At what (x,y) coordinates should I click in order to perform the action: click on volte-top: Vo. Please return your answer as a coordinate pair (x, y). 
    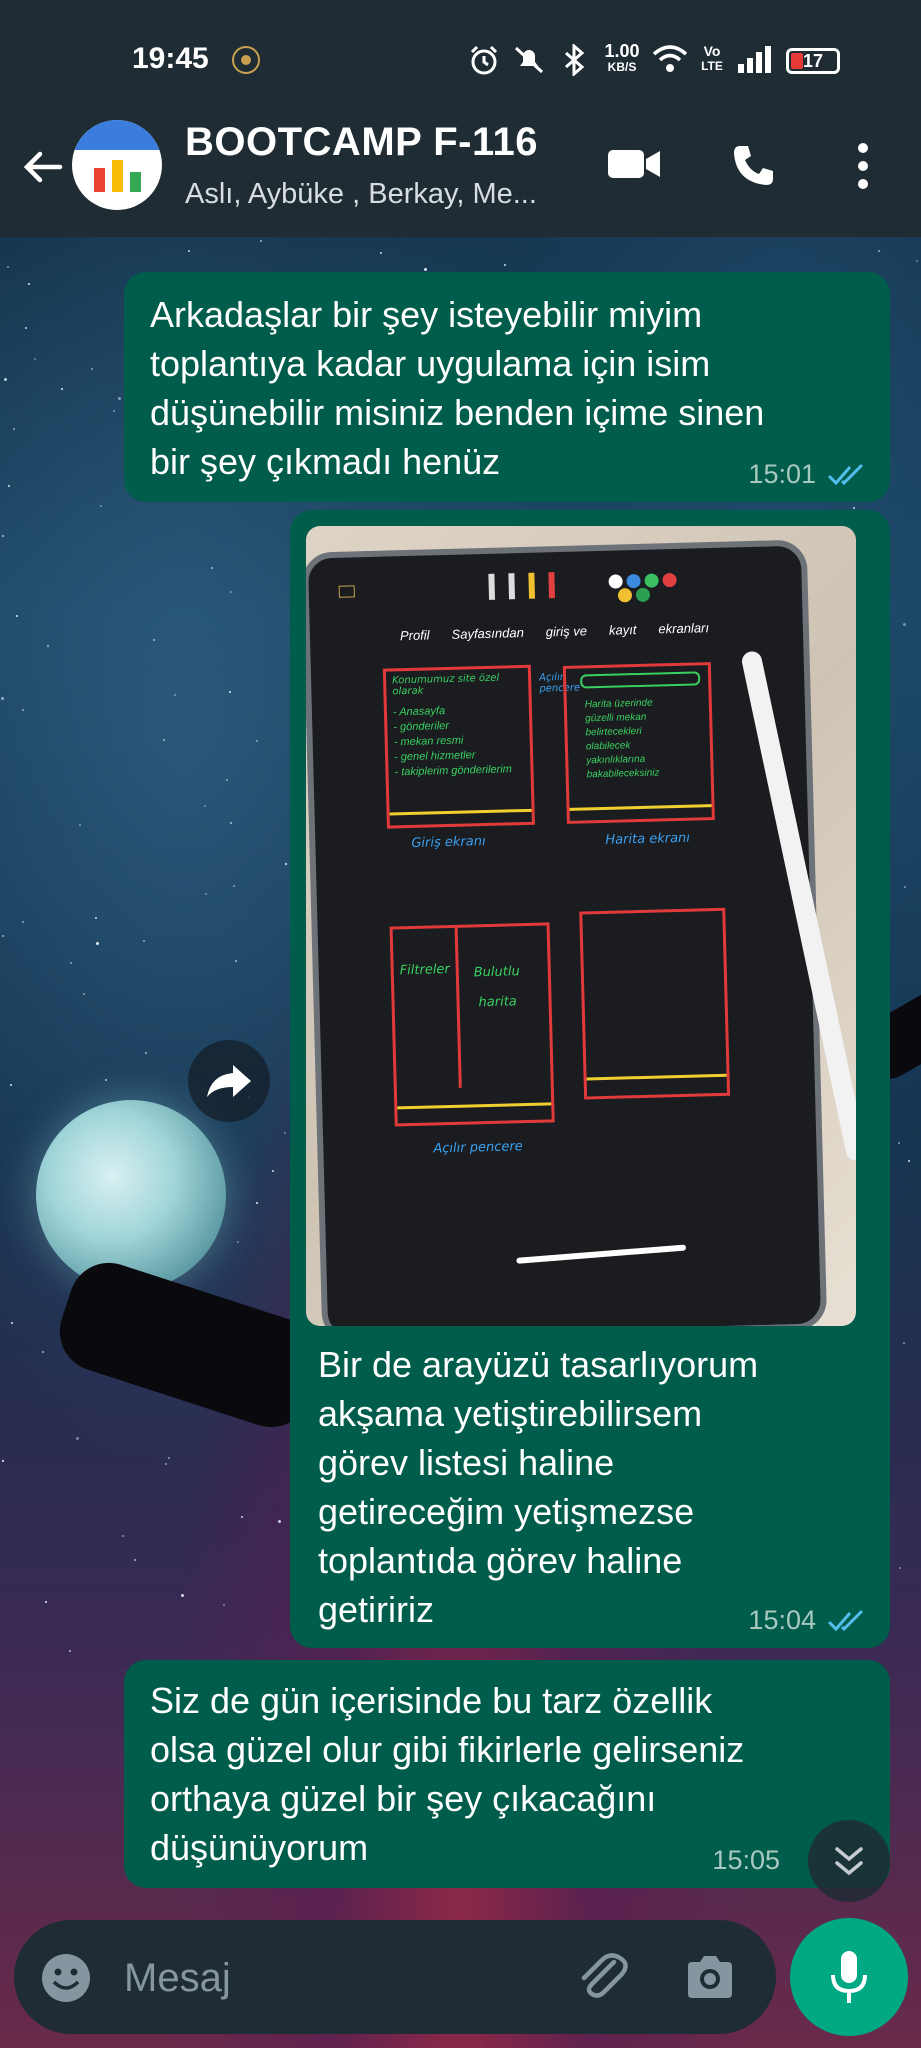
    Looking at the image, I should click on (712, 51).